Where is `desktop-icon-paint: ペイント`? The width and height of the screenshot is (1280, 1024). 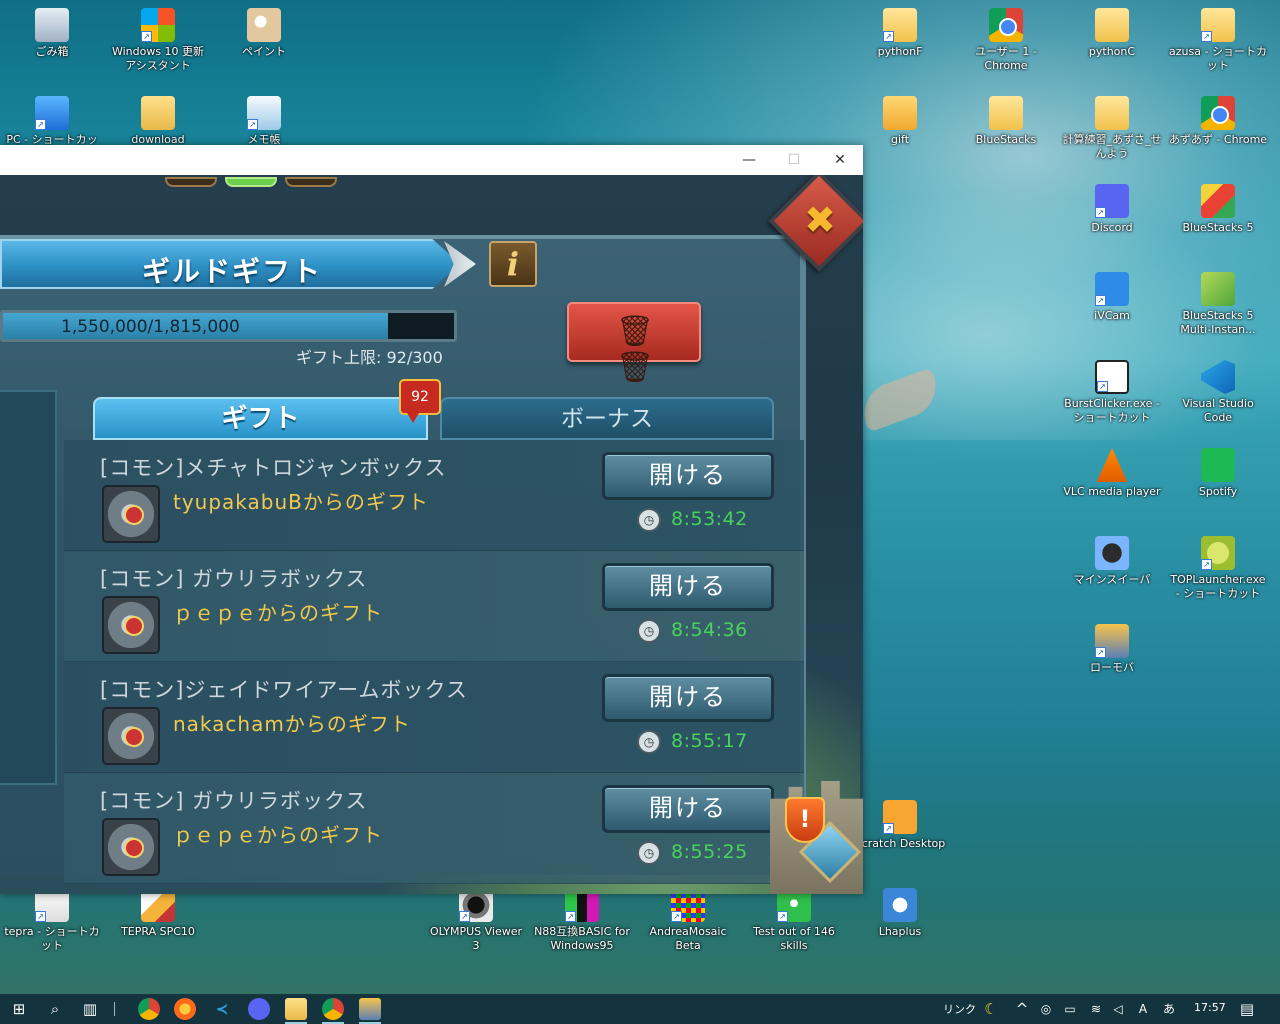 desktop-icon-paint: ペイント is located at coordinates (264, 33).